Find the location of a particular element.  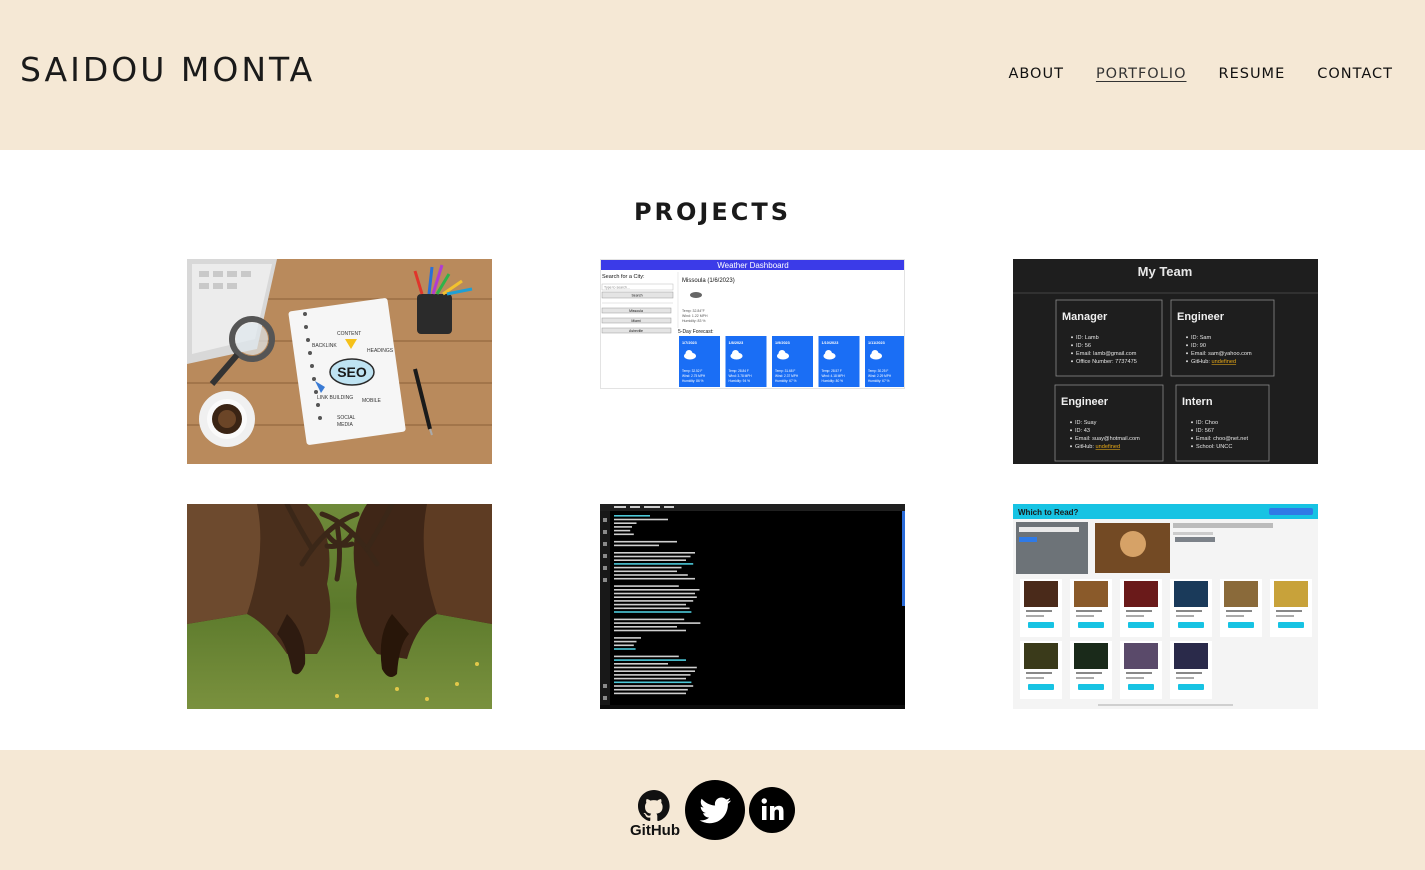

github-link: GitHub is located at coordinates (655, 813).